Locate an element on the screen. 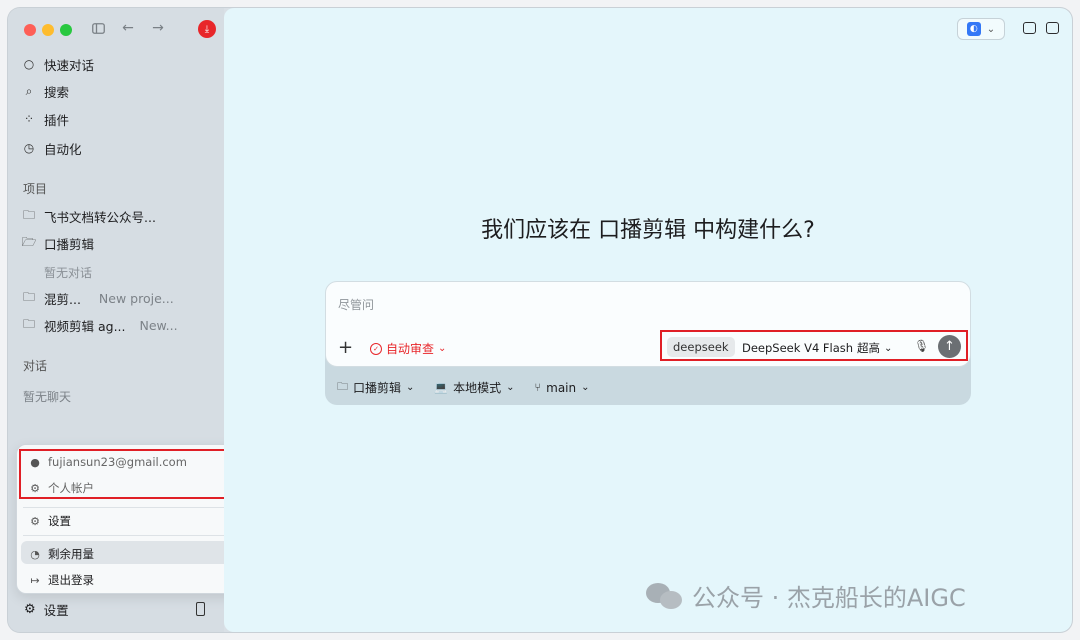  clock-icon: ◷ is located at coordinates (29, 148).